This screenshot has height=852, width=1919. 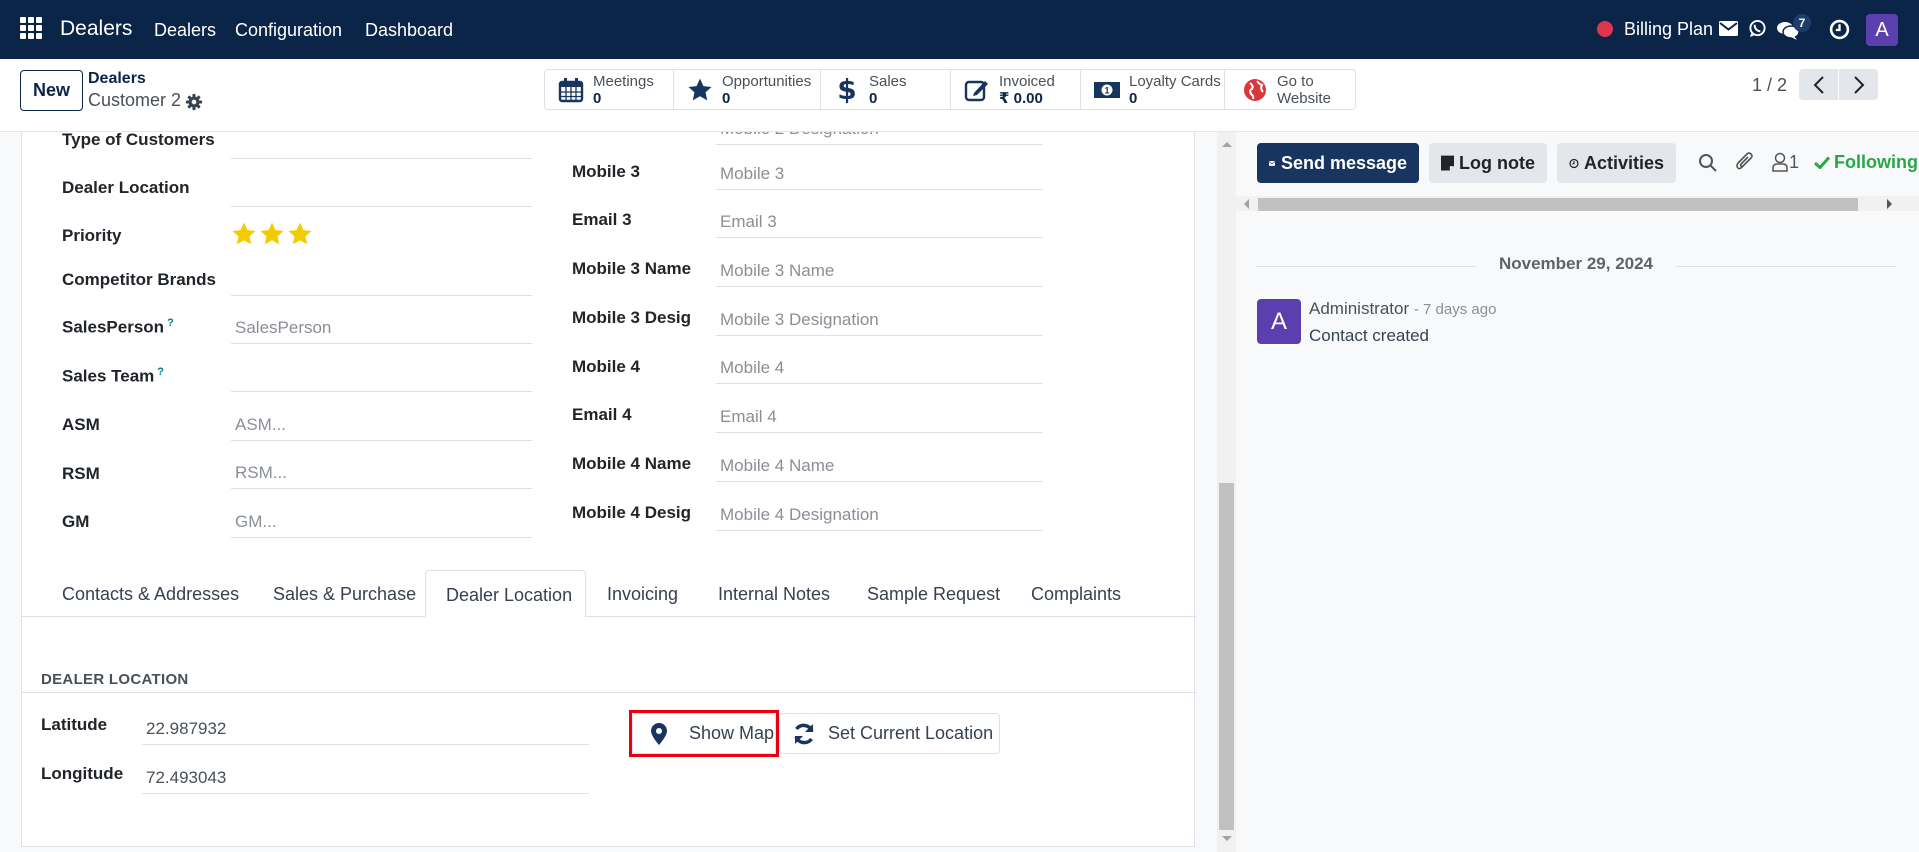 What do you see at coordinates (1255, 90) in the screenshot?
I see `globe-icon` at bounding box center [1255, 90].